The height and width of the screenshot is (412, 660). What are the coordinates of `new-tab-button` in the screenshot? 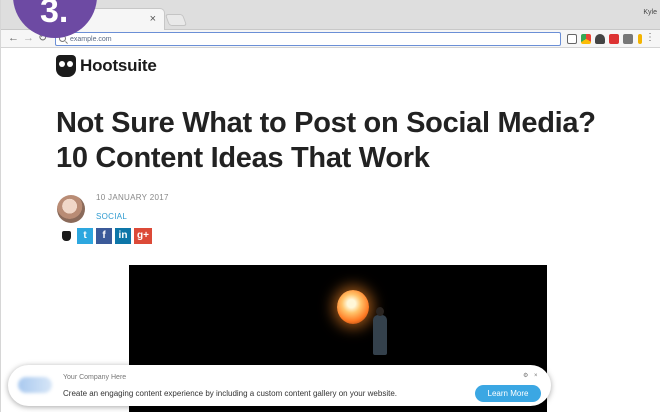 It's located at (176, 20).